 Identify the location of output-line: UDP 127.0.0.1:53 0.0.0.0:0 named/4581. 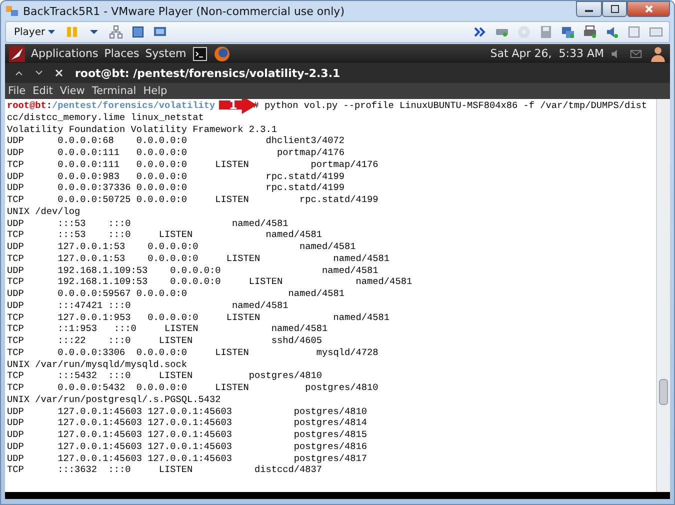
(182, 247).